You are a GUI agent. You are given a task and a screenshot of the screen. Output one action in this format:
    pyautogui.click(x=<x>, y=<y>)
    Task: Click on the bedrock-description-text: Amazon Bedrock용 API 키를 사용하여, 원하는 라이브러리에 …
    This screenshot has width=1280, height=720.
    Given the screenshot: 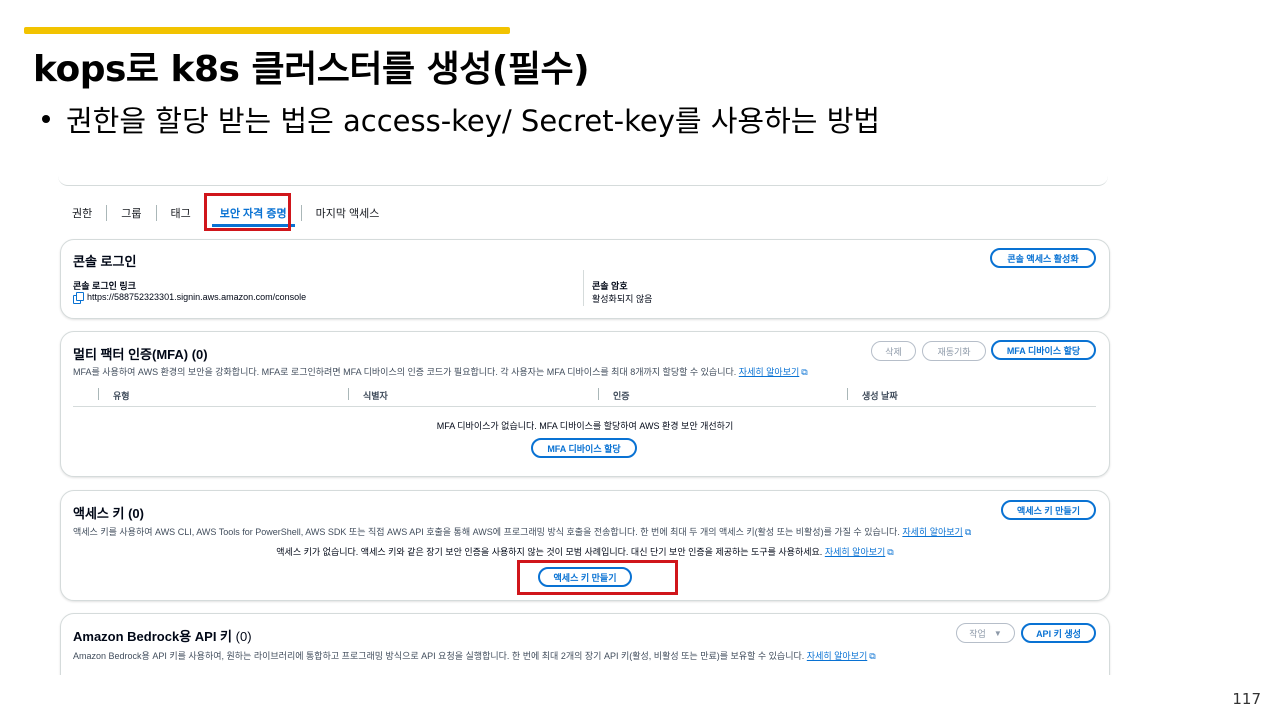 What is the action you would take?
    pyautogui.click(x=439, y=656)
    